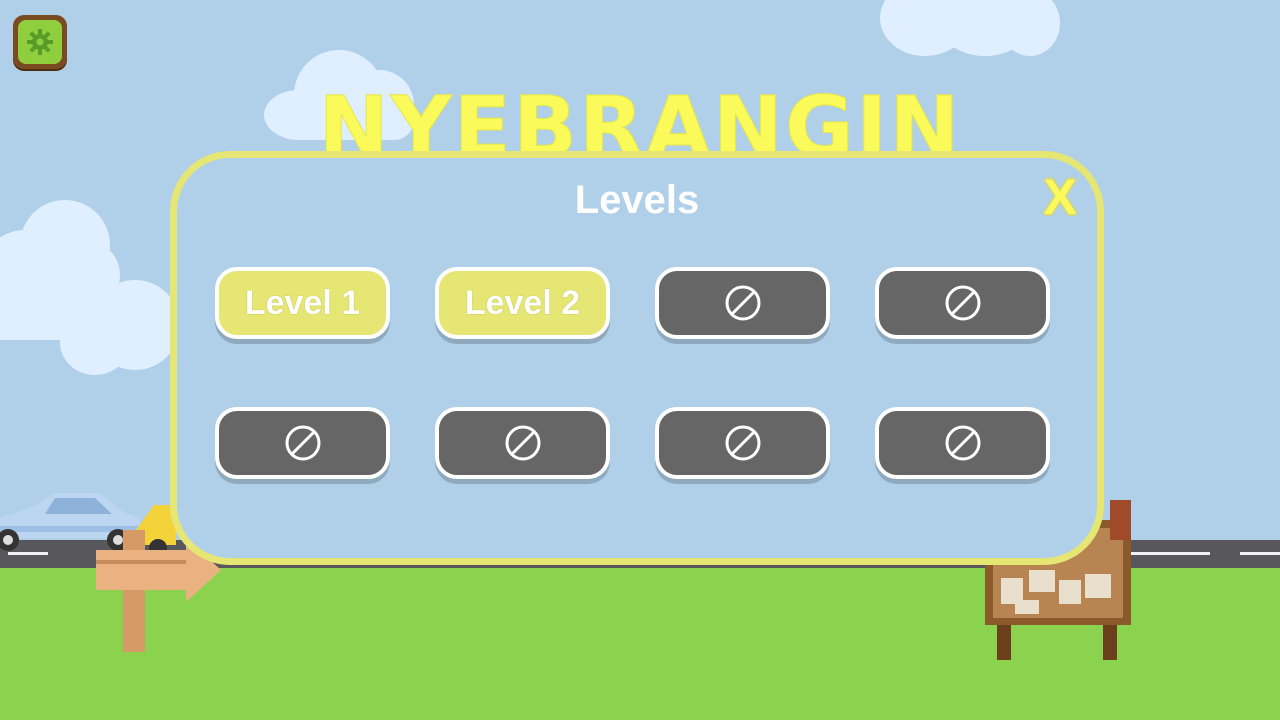  Describe the element at coordinates (637, 200) in the screenshot. I see `dialog-title: Levels` at that location.